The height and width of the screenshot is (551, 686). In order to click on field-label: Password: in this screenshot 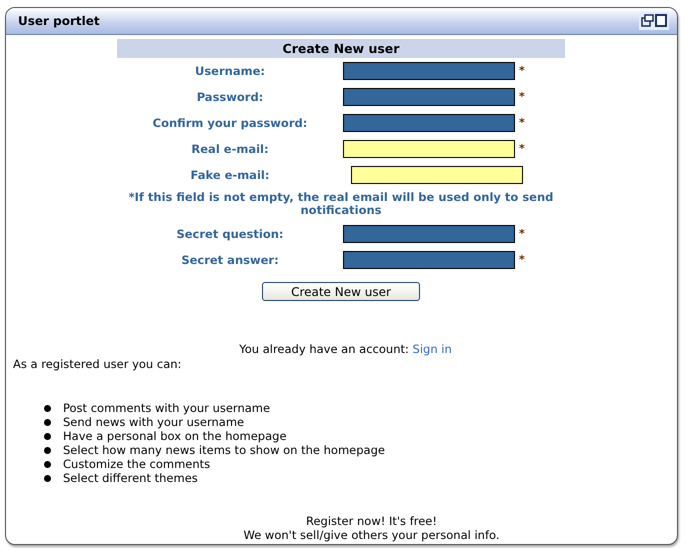, I will do `click(230, 97)`.